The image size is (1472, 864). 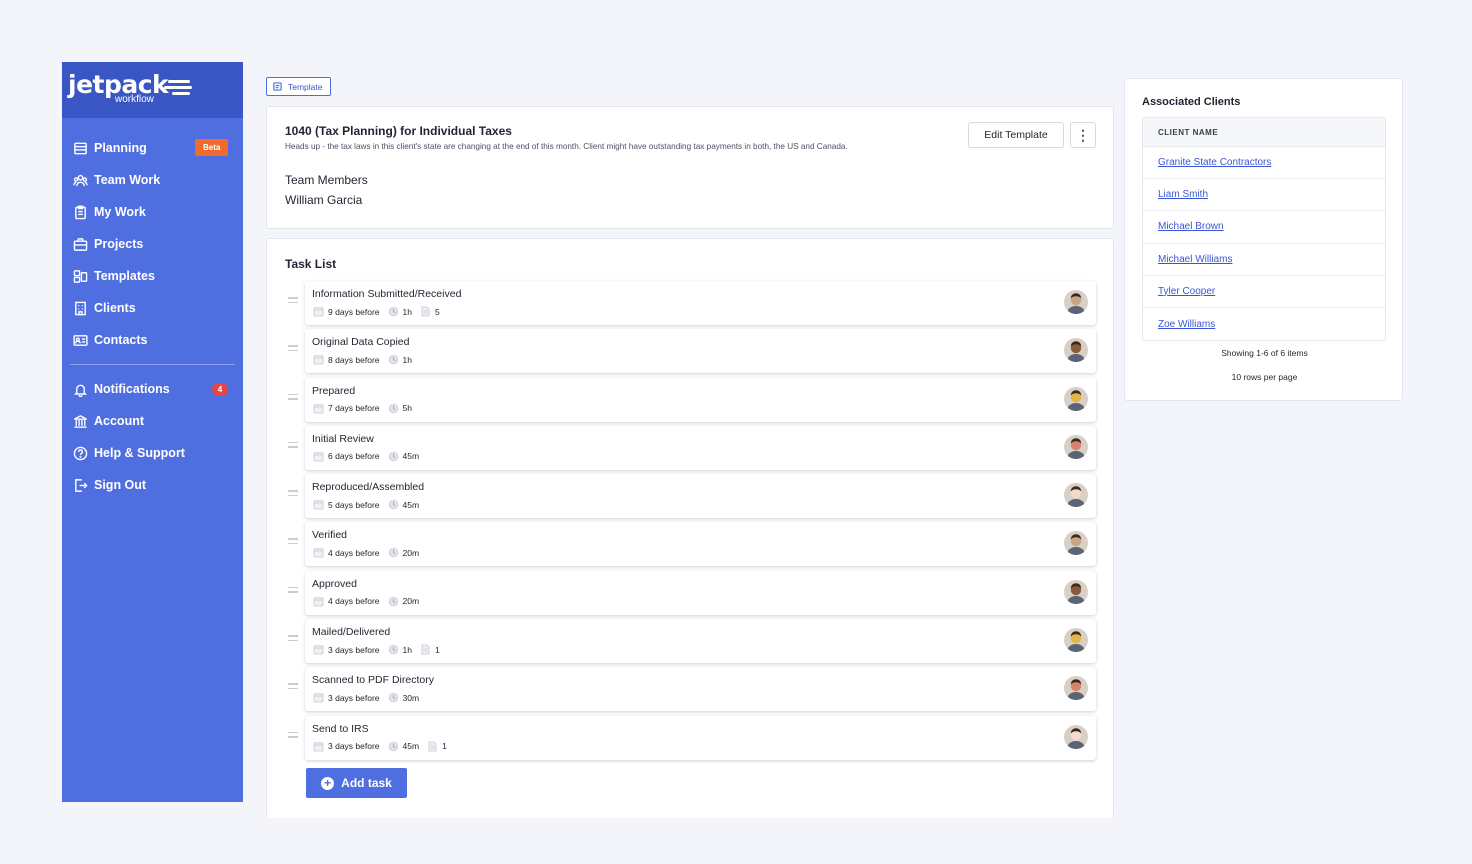 I want to click on add-task-button: + Add task, so click(x=356, y=783).